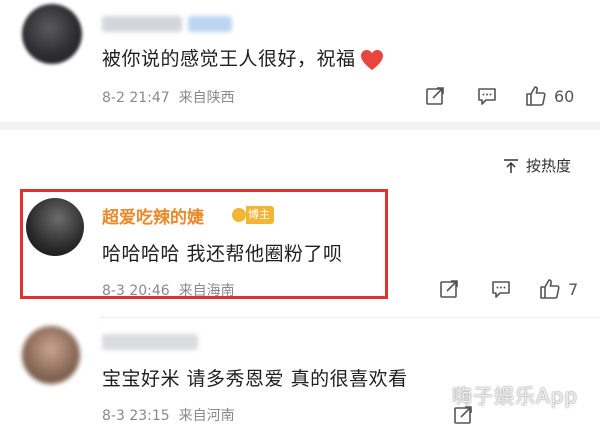 The image size is (600, 436). I want to click on divider, so click(350, 317).